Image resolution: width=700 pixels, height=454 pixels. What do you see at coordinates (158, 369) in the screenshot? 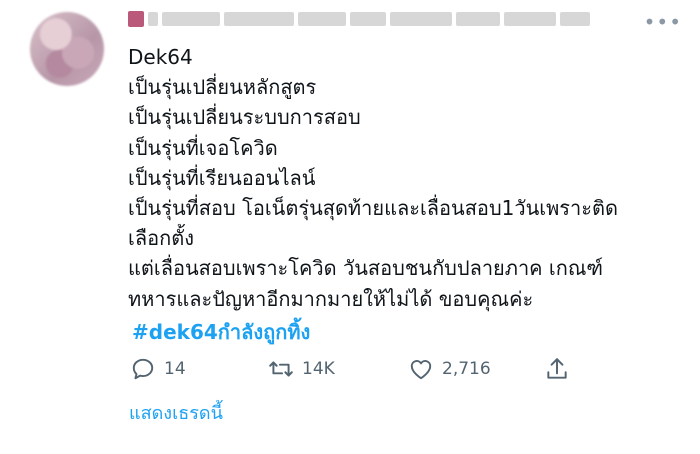
I see `reply-button: 14` at bounding box center [158, 369].